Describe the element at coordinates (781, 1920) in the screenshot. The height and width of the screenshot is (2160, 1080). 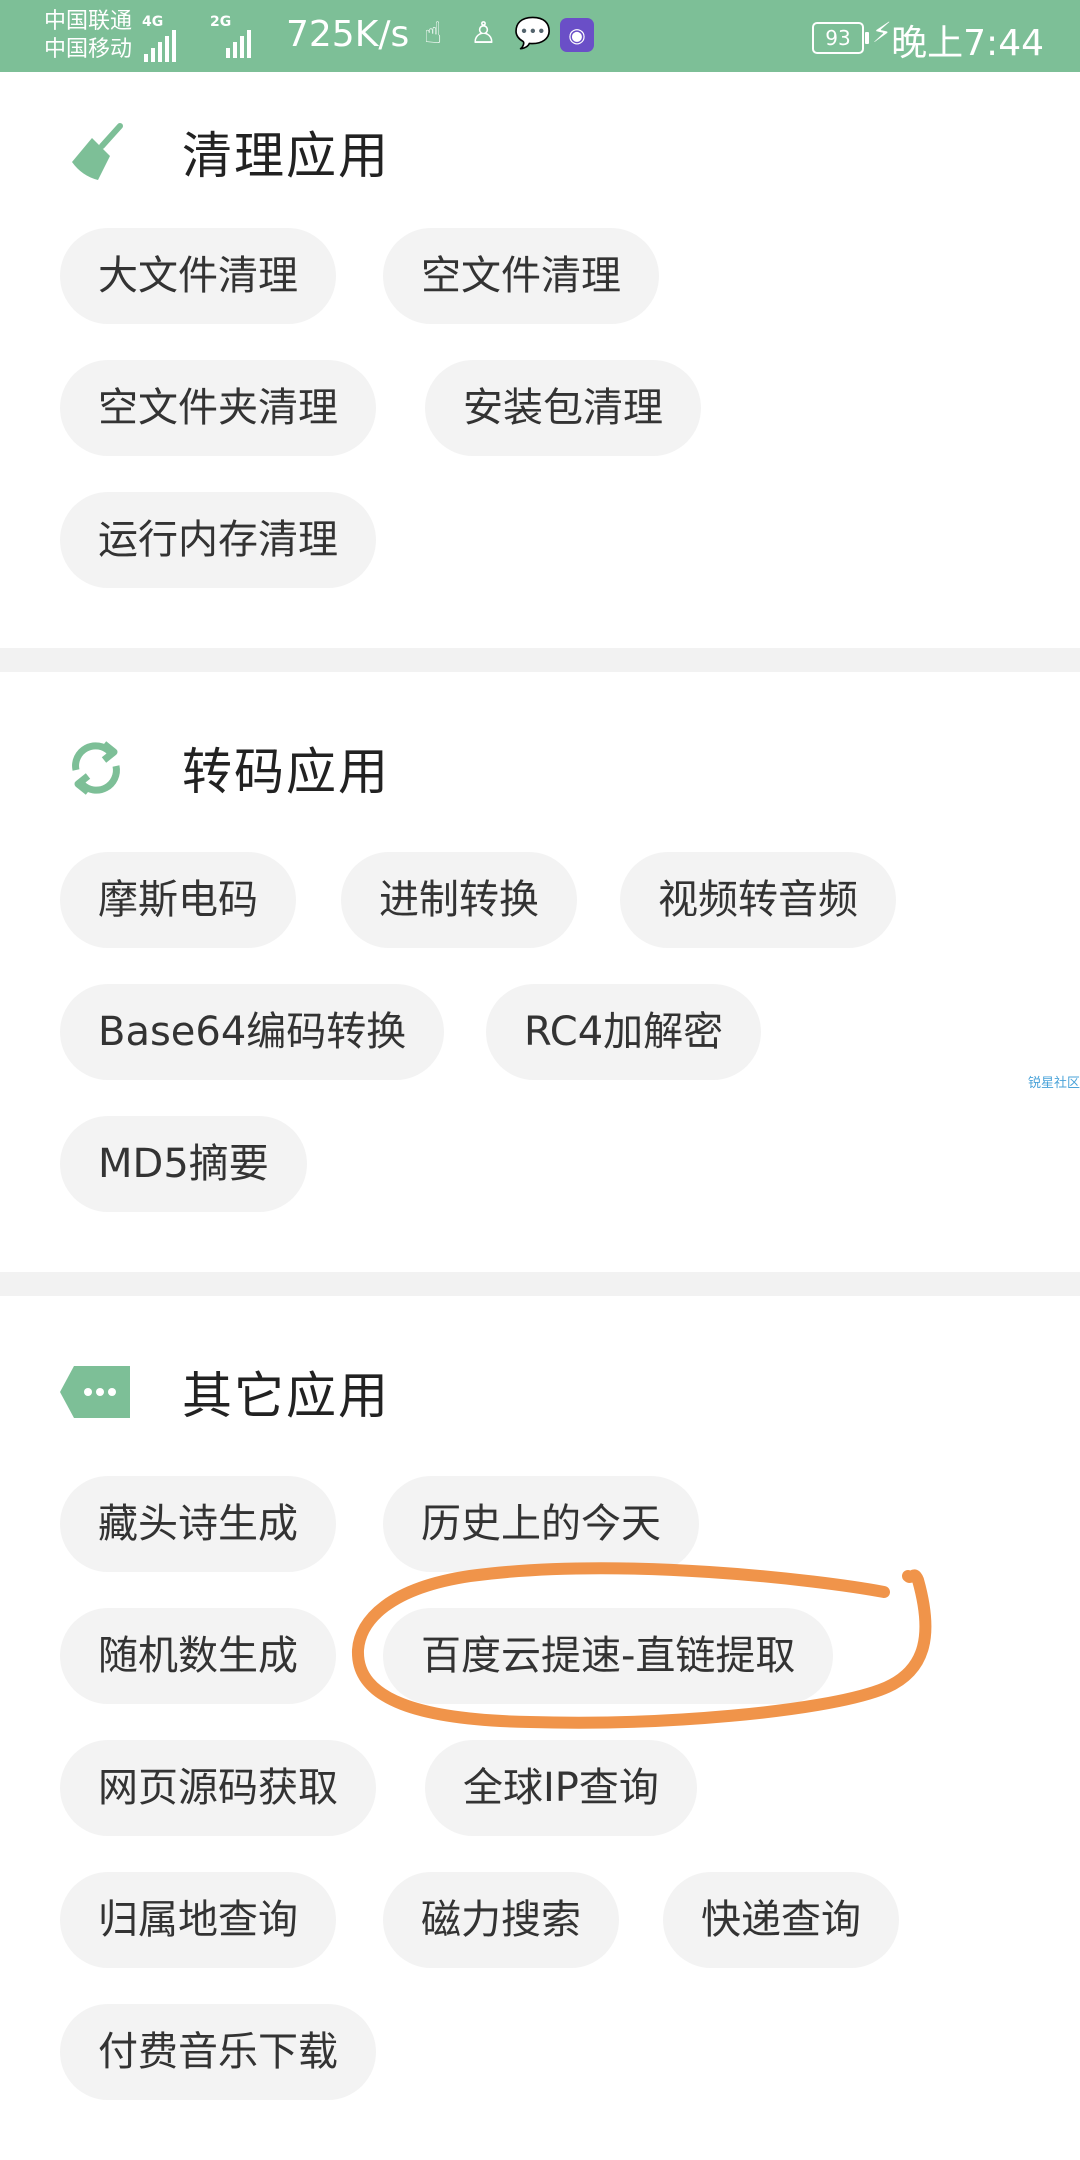
I see `chip-express-tracking: 快递查询` at that location.